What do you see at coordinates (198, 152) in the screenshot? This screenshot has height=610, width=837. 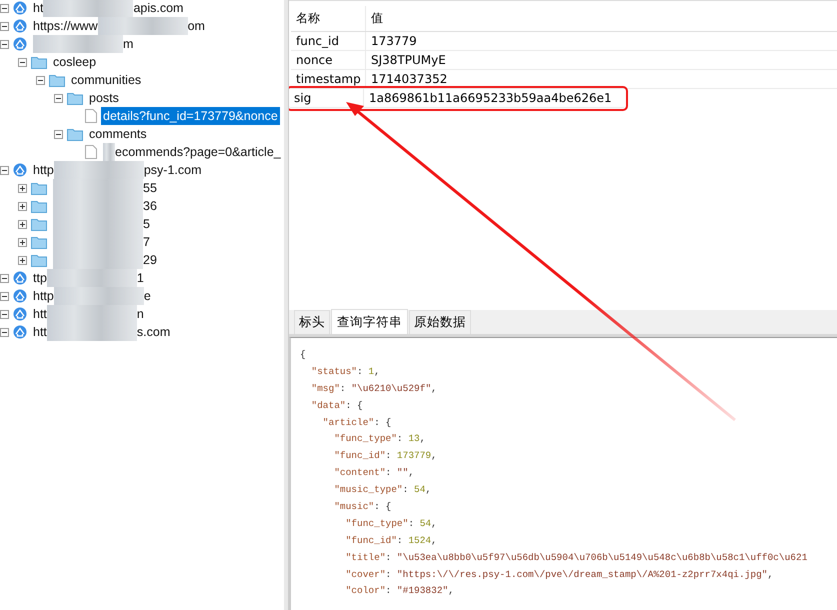 I see `tree-item-label: ecommends?page=0&article_` at bounding box center [198, 152].